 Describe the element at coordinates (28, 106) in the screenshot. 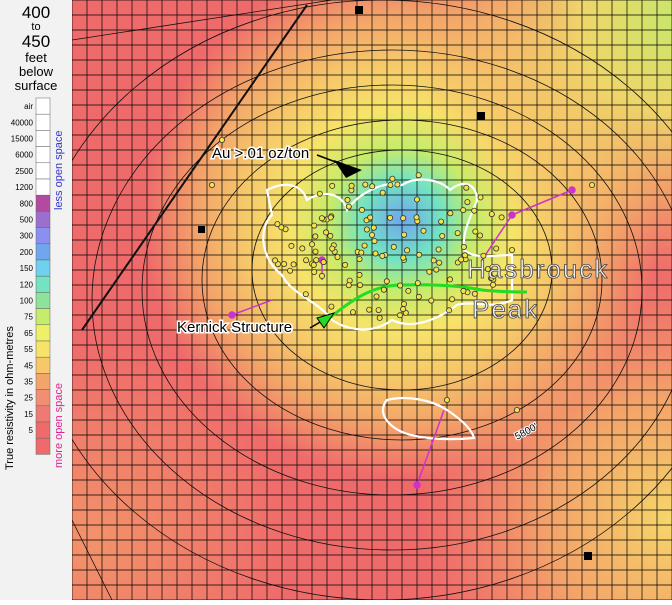

I see `legend-tick-label: air` at that location.